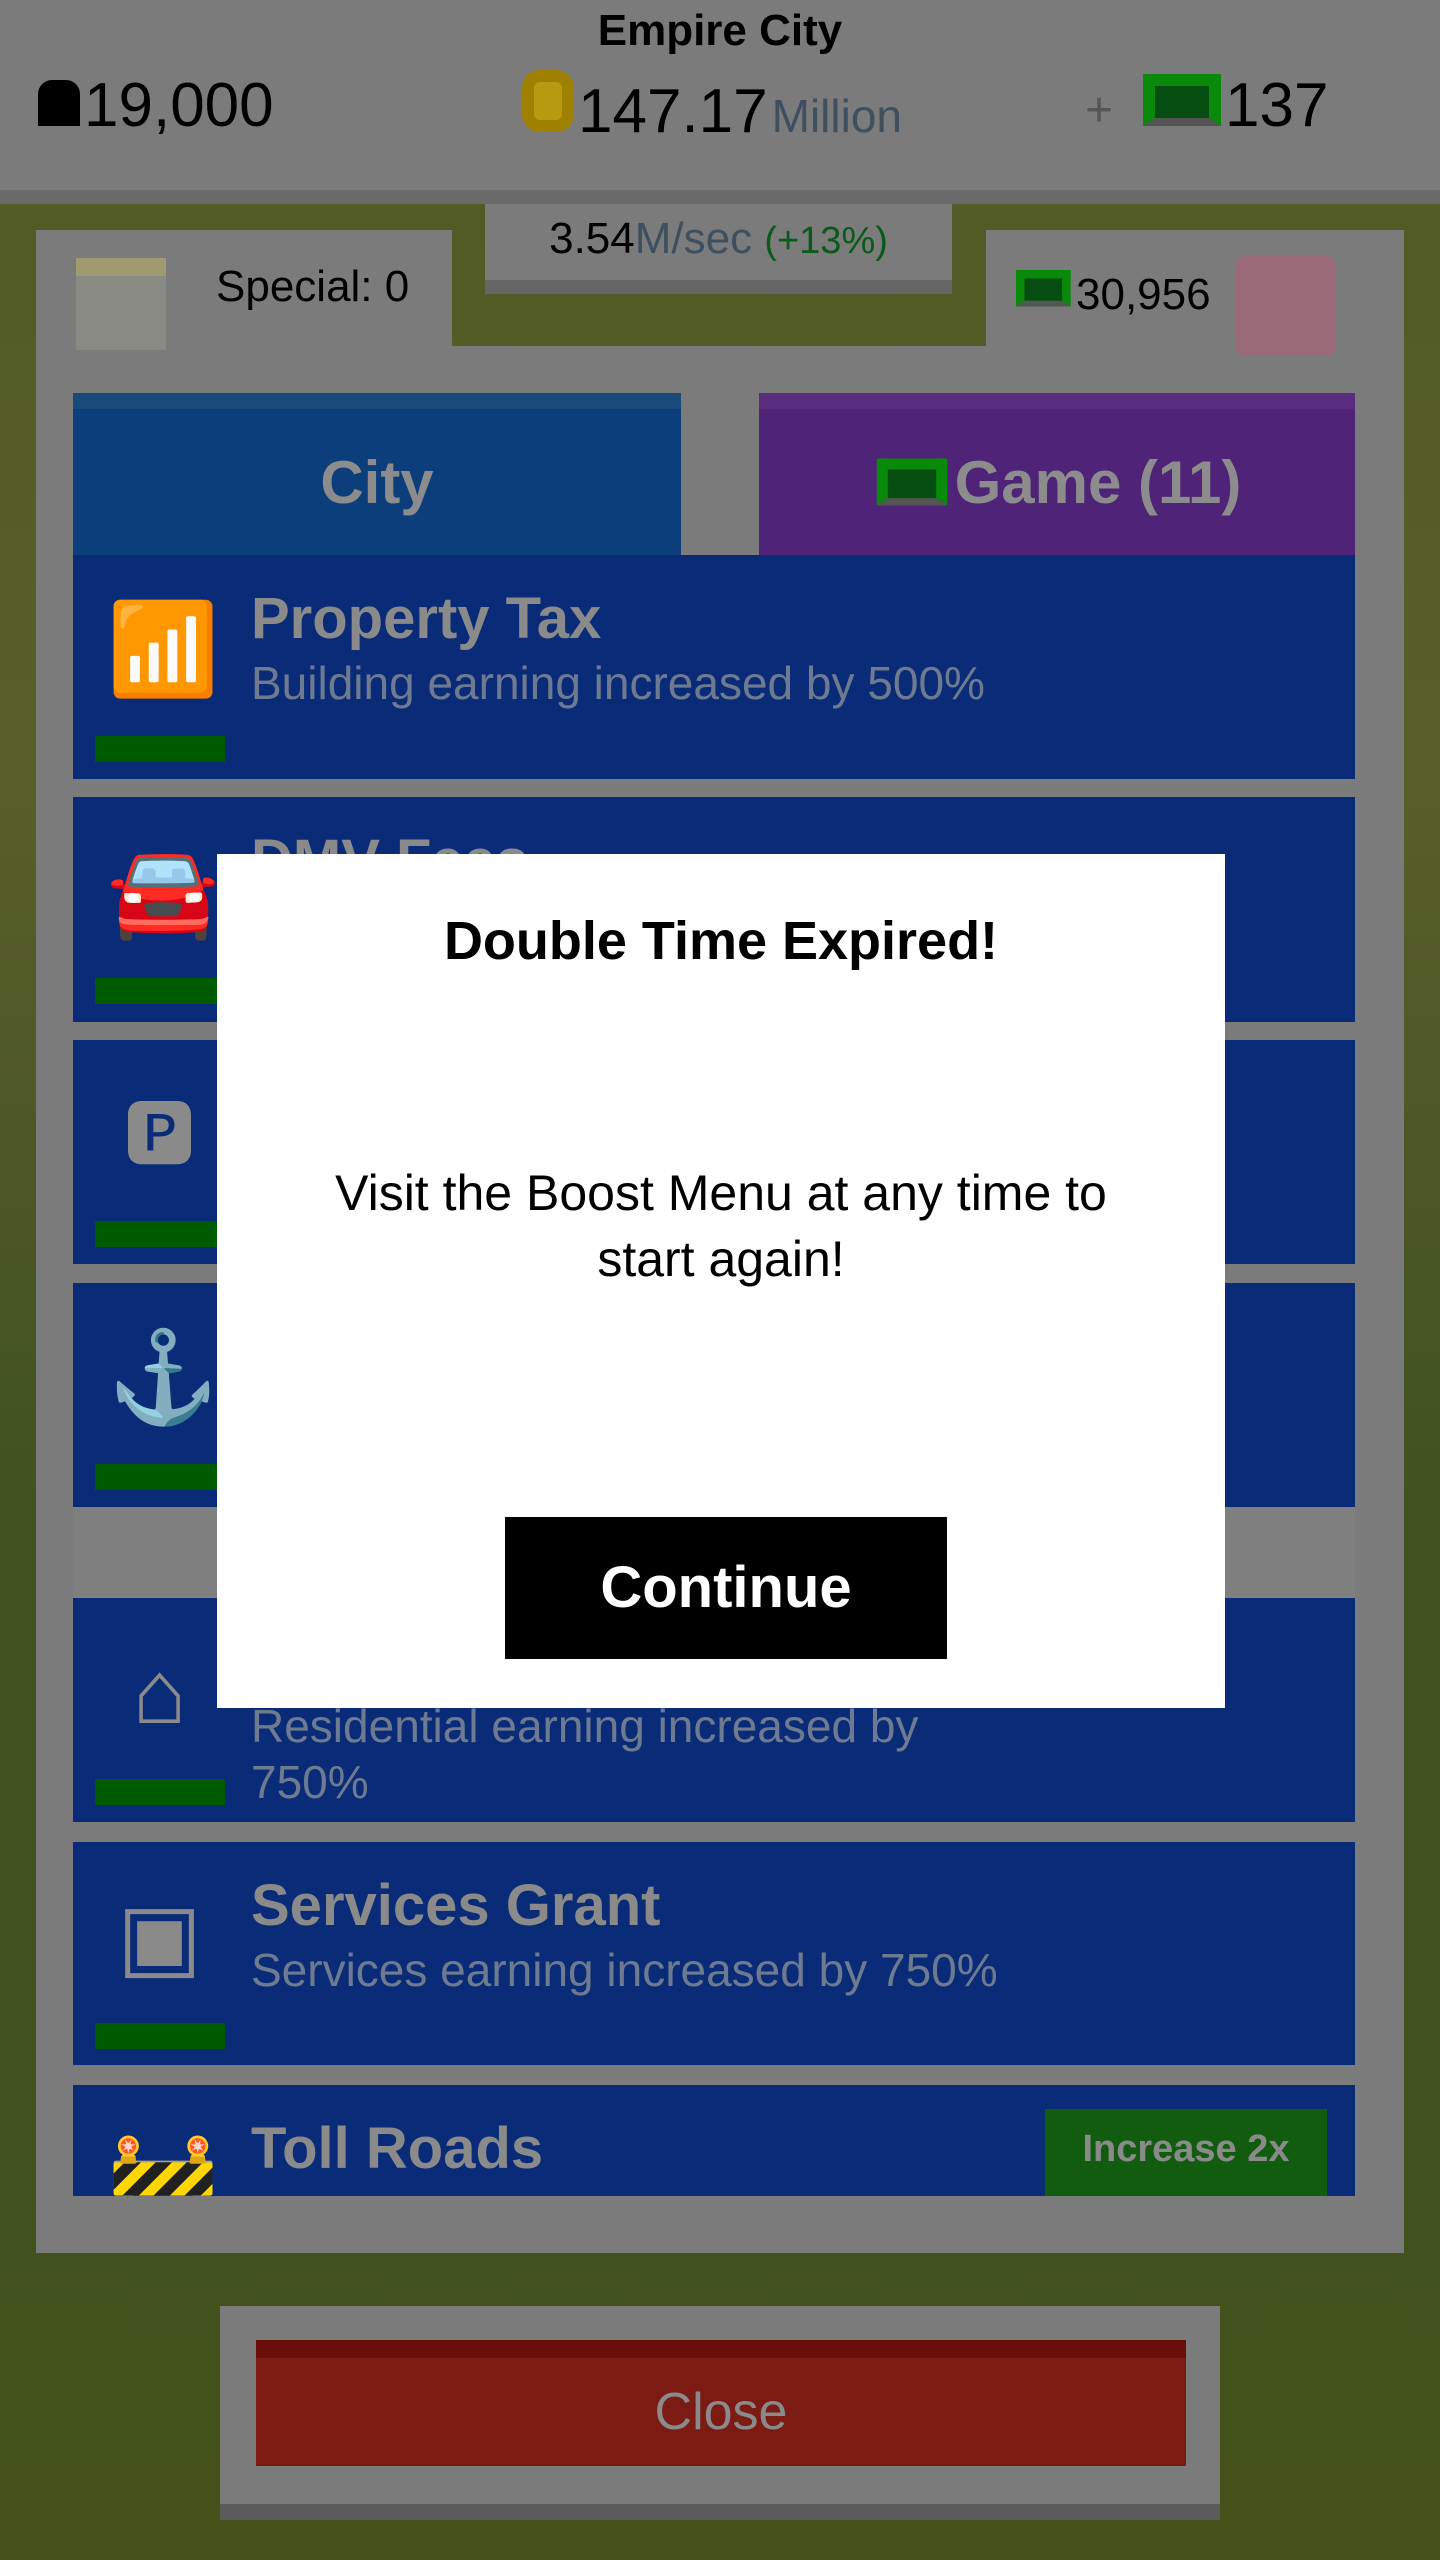 This screenshot has width=1440, height=2560. What do you see at coordinates (121, 304) in the screenshot?
I see `arch-icon` at bounding box center [121, 304].